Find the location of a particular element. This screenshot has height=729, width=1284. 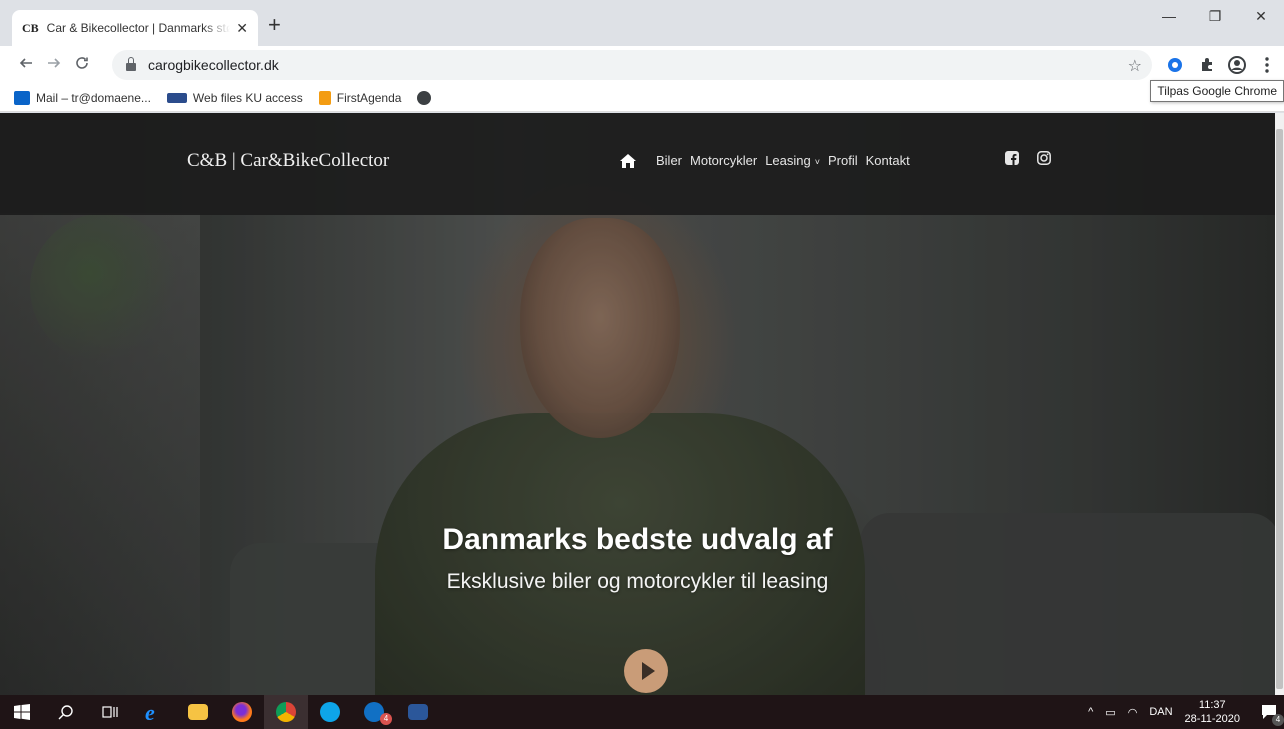

nav-biler: Biler is located at coordinates (669, 160).